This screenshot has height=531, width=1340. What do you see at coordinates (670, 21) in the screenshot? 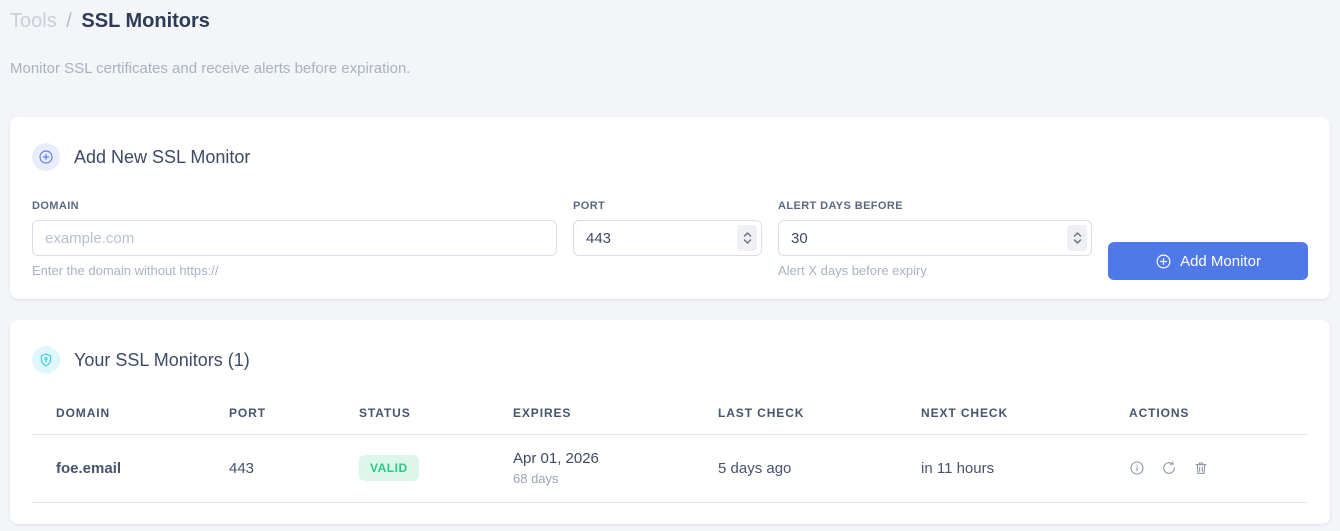
I see `breadcrumb: Tools / SSL Monitors` at bounding box center [670, 21].